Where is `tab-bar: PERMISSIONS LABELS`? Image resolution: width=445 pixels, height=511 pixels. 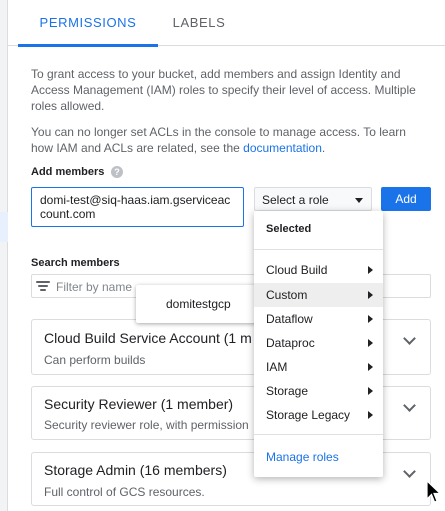
tab-bar: PERMISSIONS LABELS is located at coordinates (226, 23).